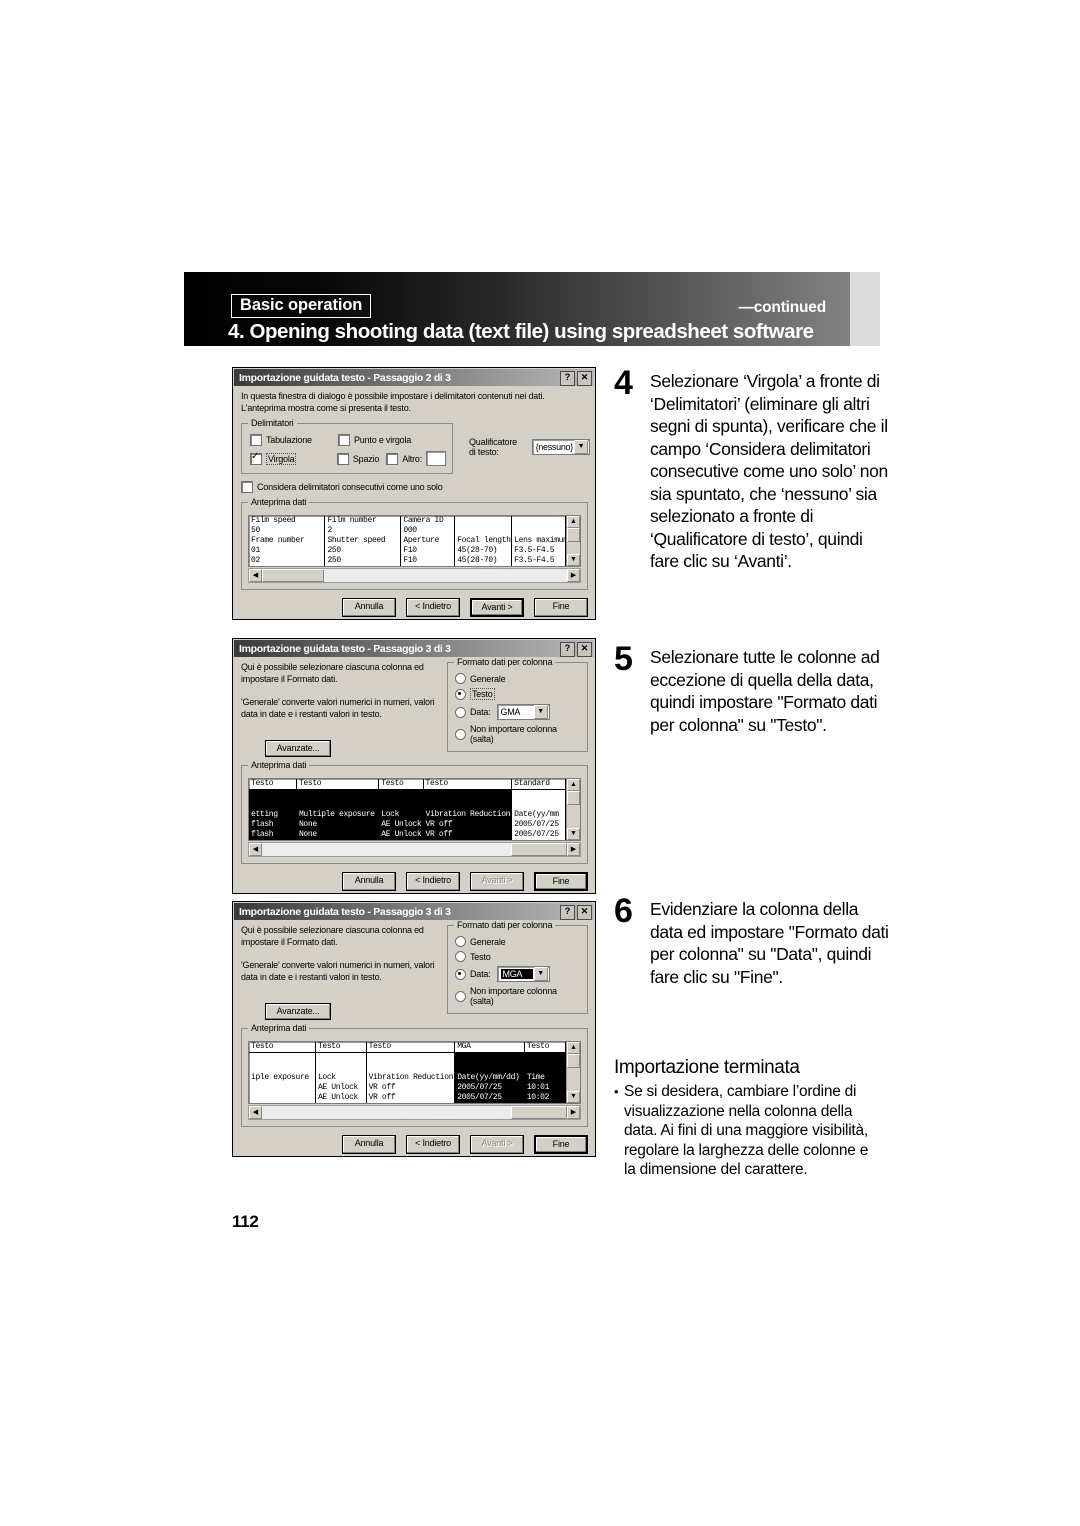  Describe the element at coordinates (573, 1072) in the screenshot. I see `dialog3-vertical-scrollbar: ▲ ▼` at that location.